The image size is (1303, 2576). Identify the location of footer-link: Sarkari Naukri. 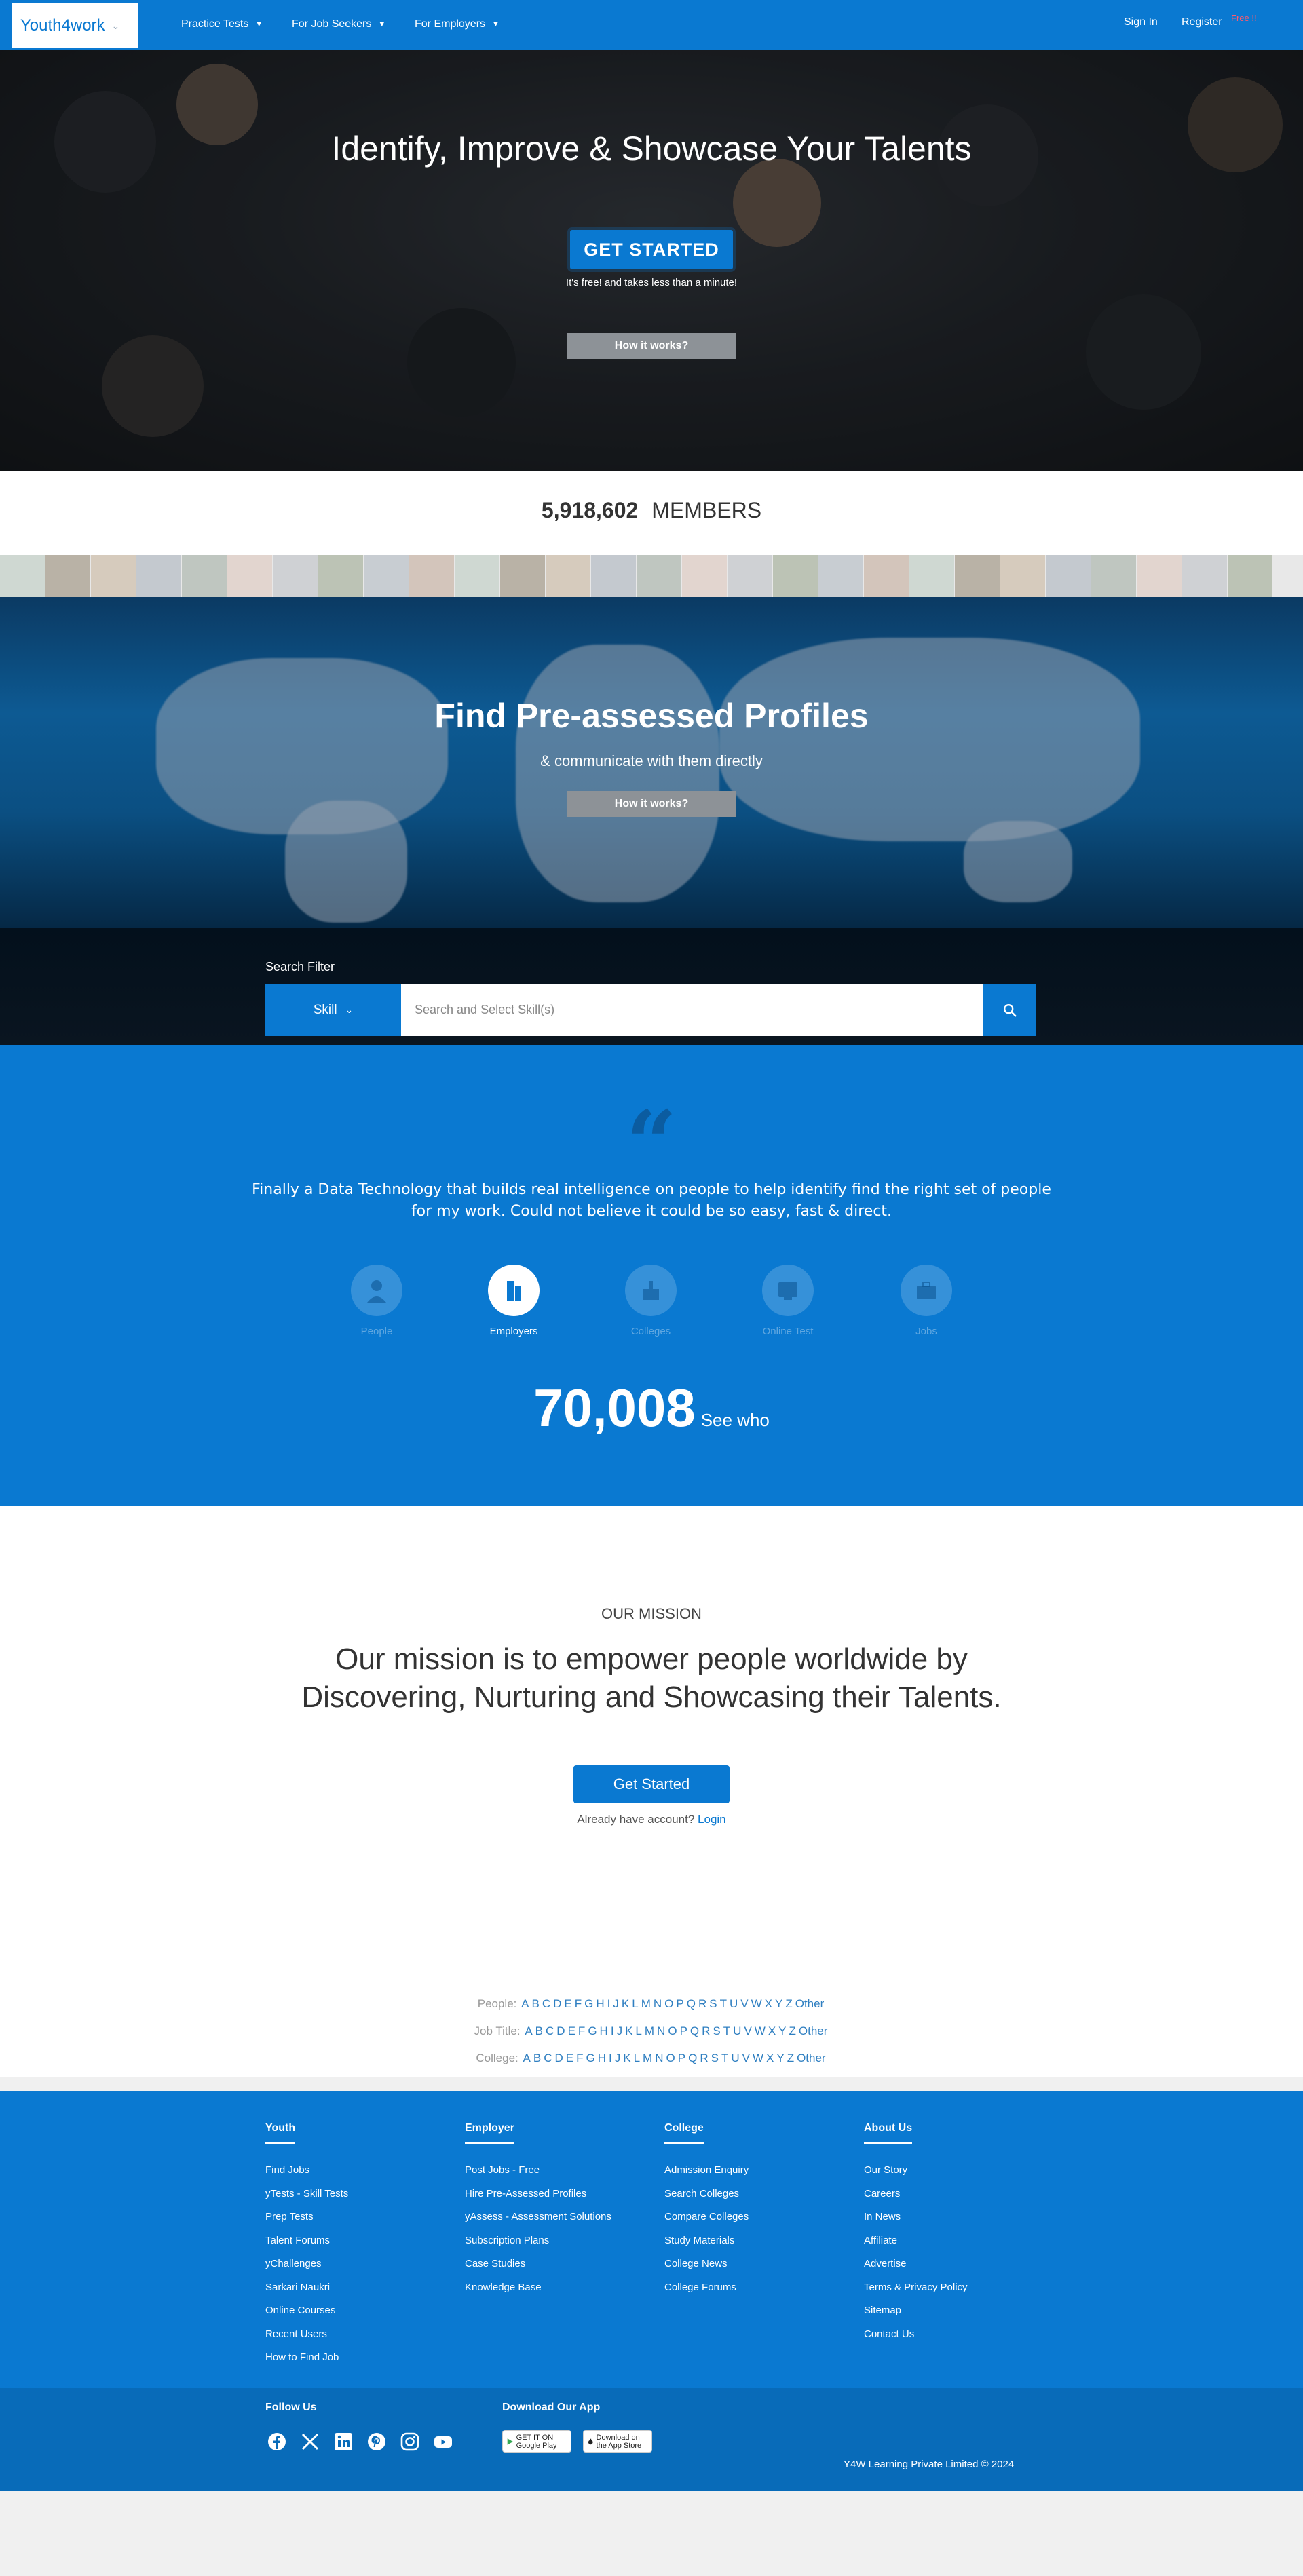
(306, 2288).